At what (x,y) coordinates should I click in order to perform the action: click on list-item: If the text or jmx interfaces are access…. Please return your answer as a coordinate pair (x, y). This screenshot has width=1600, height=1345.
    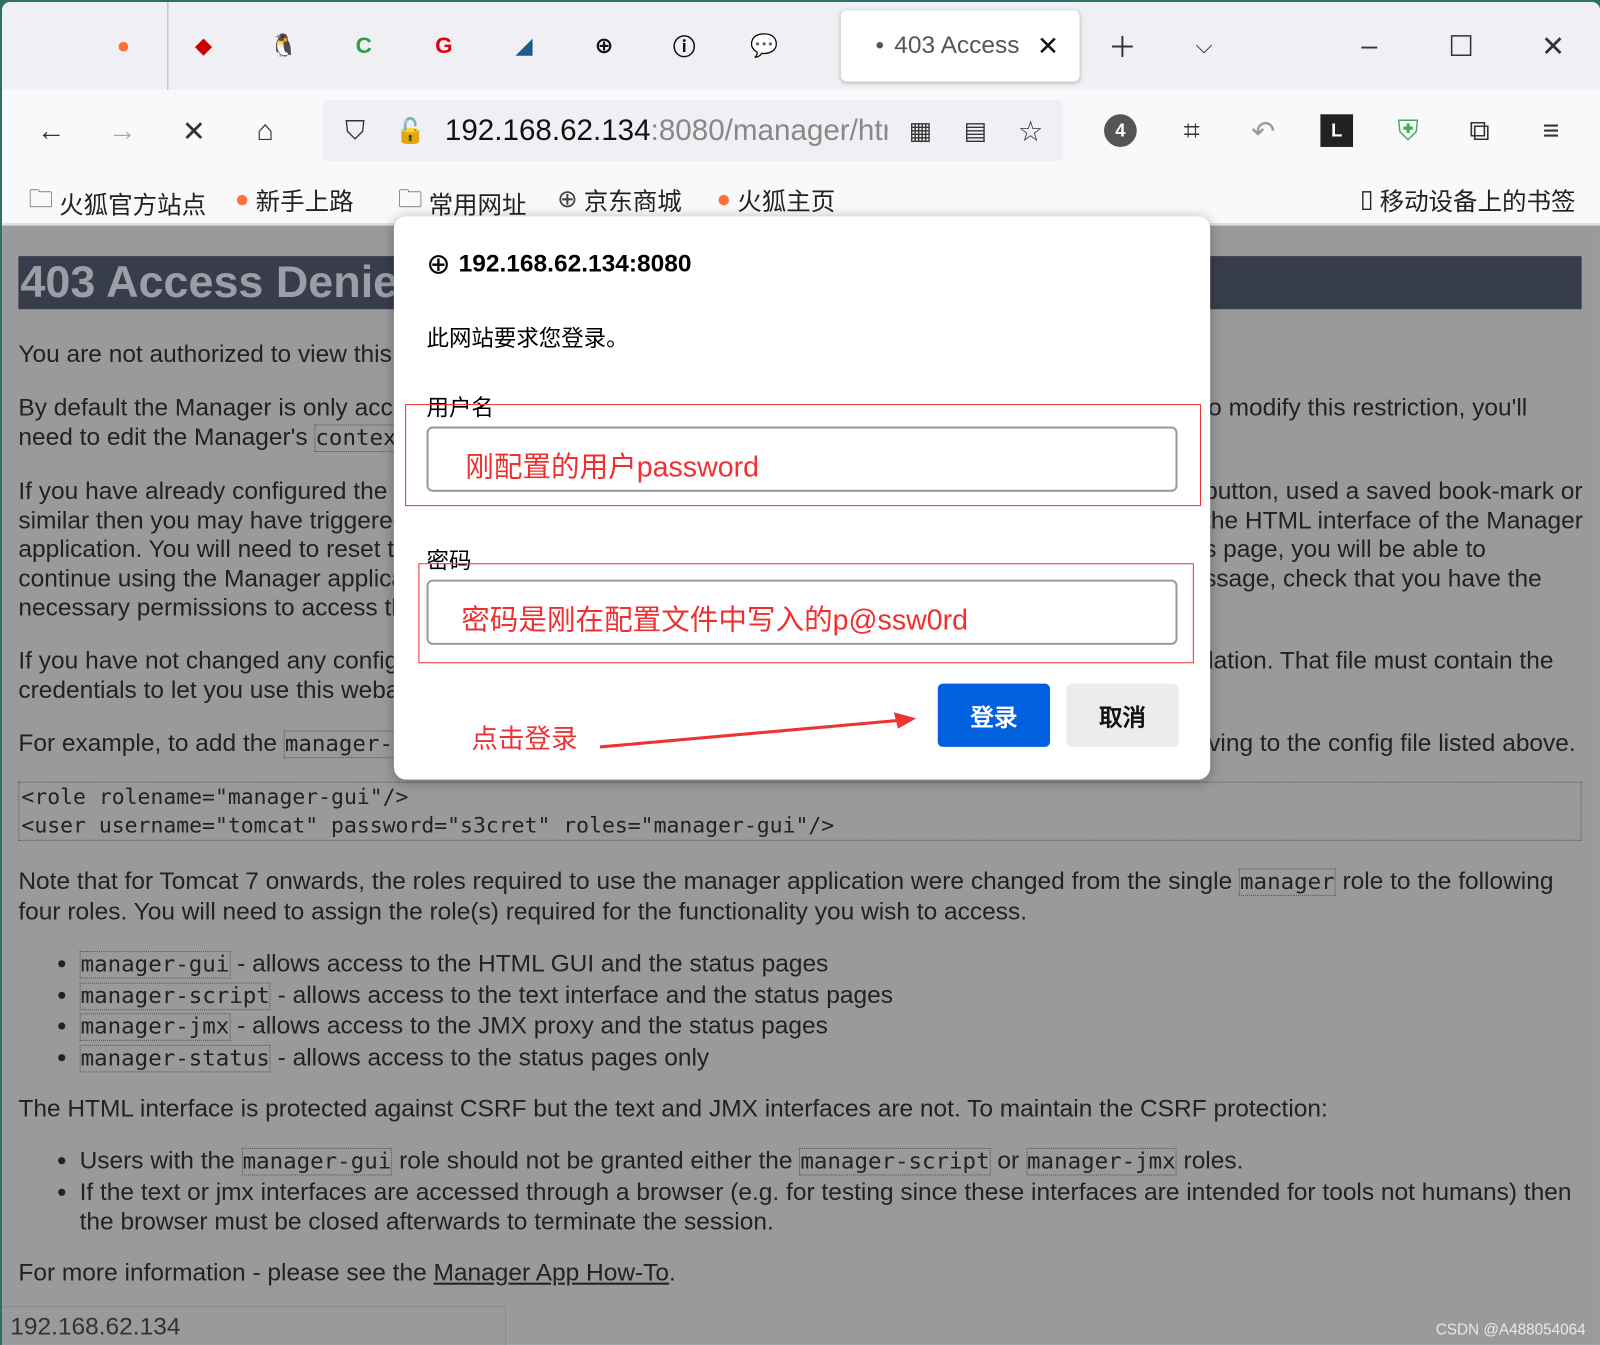
    Looking at the image, I should click on (826, 1207).